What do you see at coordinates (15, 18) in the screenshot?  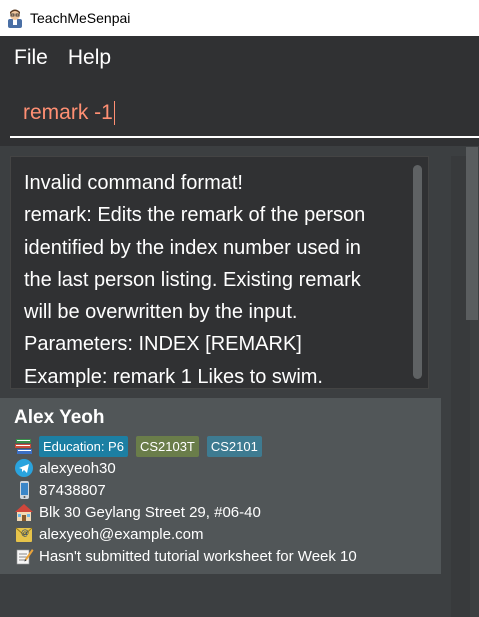 I see `teacher-avatar-icon` at bounding box center [15, 18].